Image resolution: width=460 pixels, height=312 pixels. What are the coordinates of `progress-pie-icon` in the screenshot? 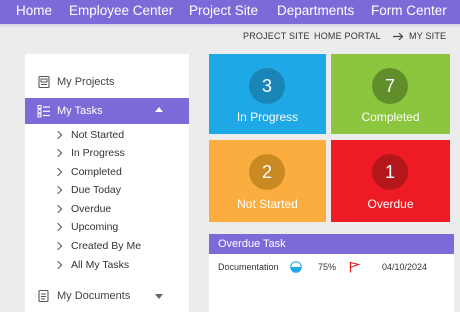 It's located at (296, 267).